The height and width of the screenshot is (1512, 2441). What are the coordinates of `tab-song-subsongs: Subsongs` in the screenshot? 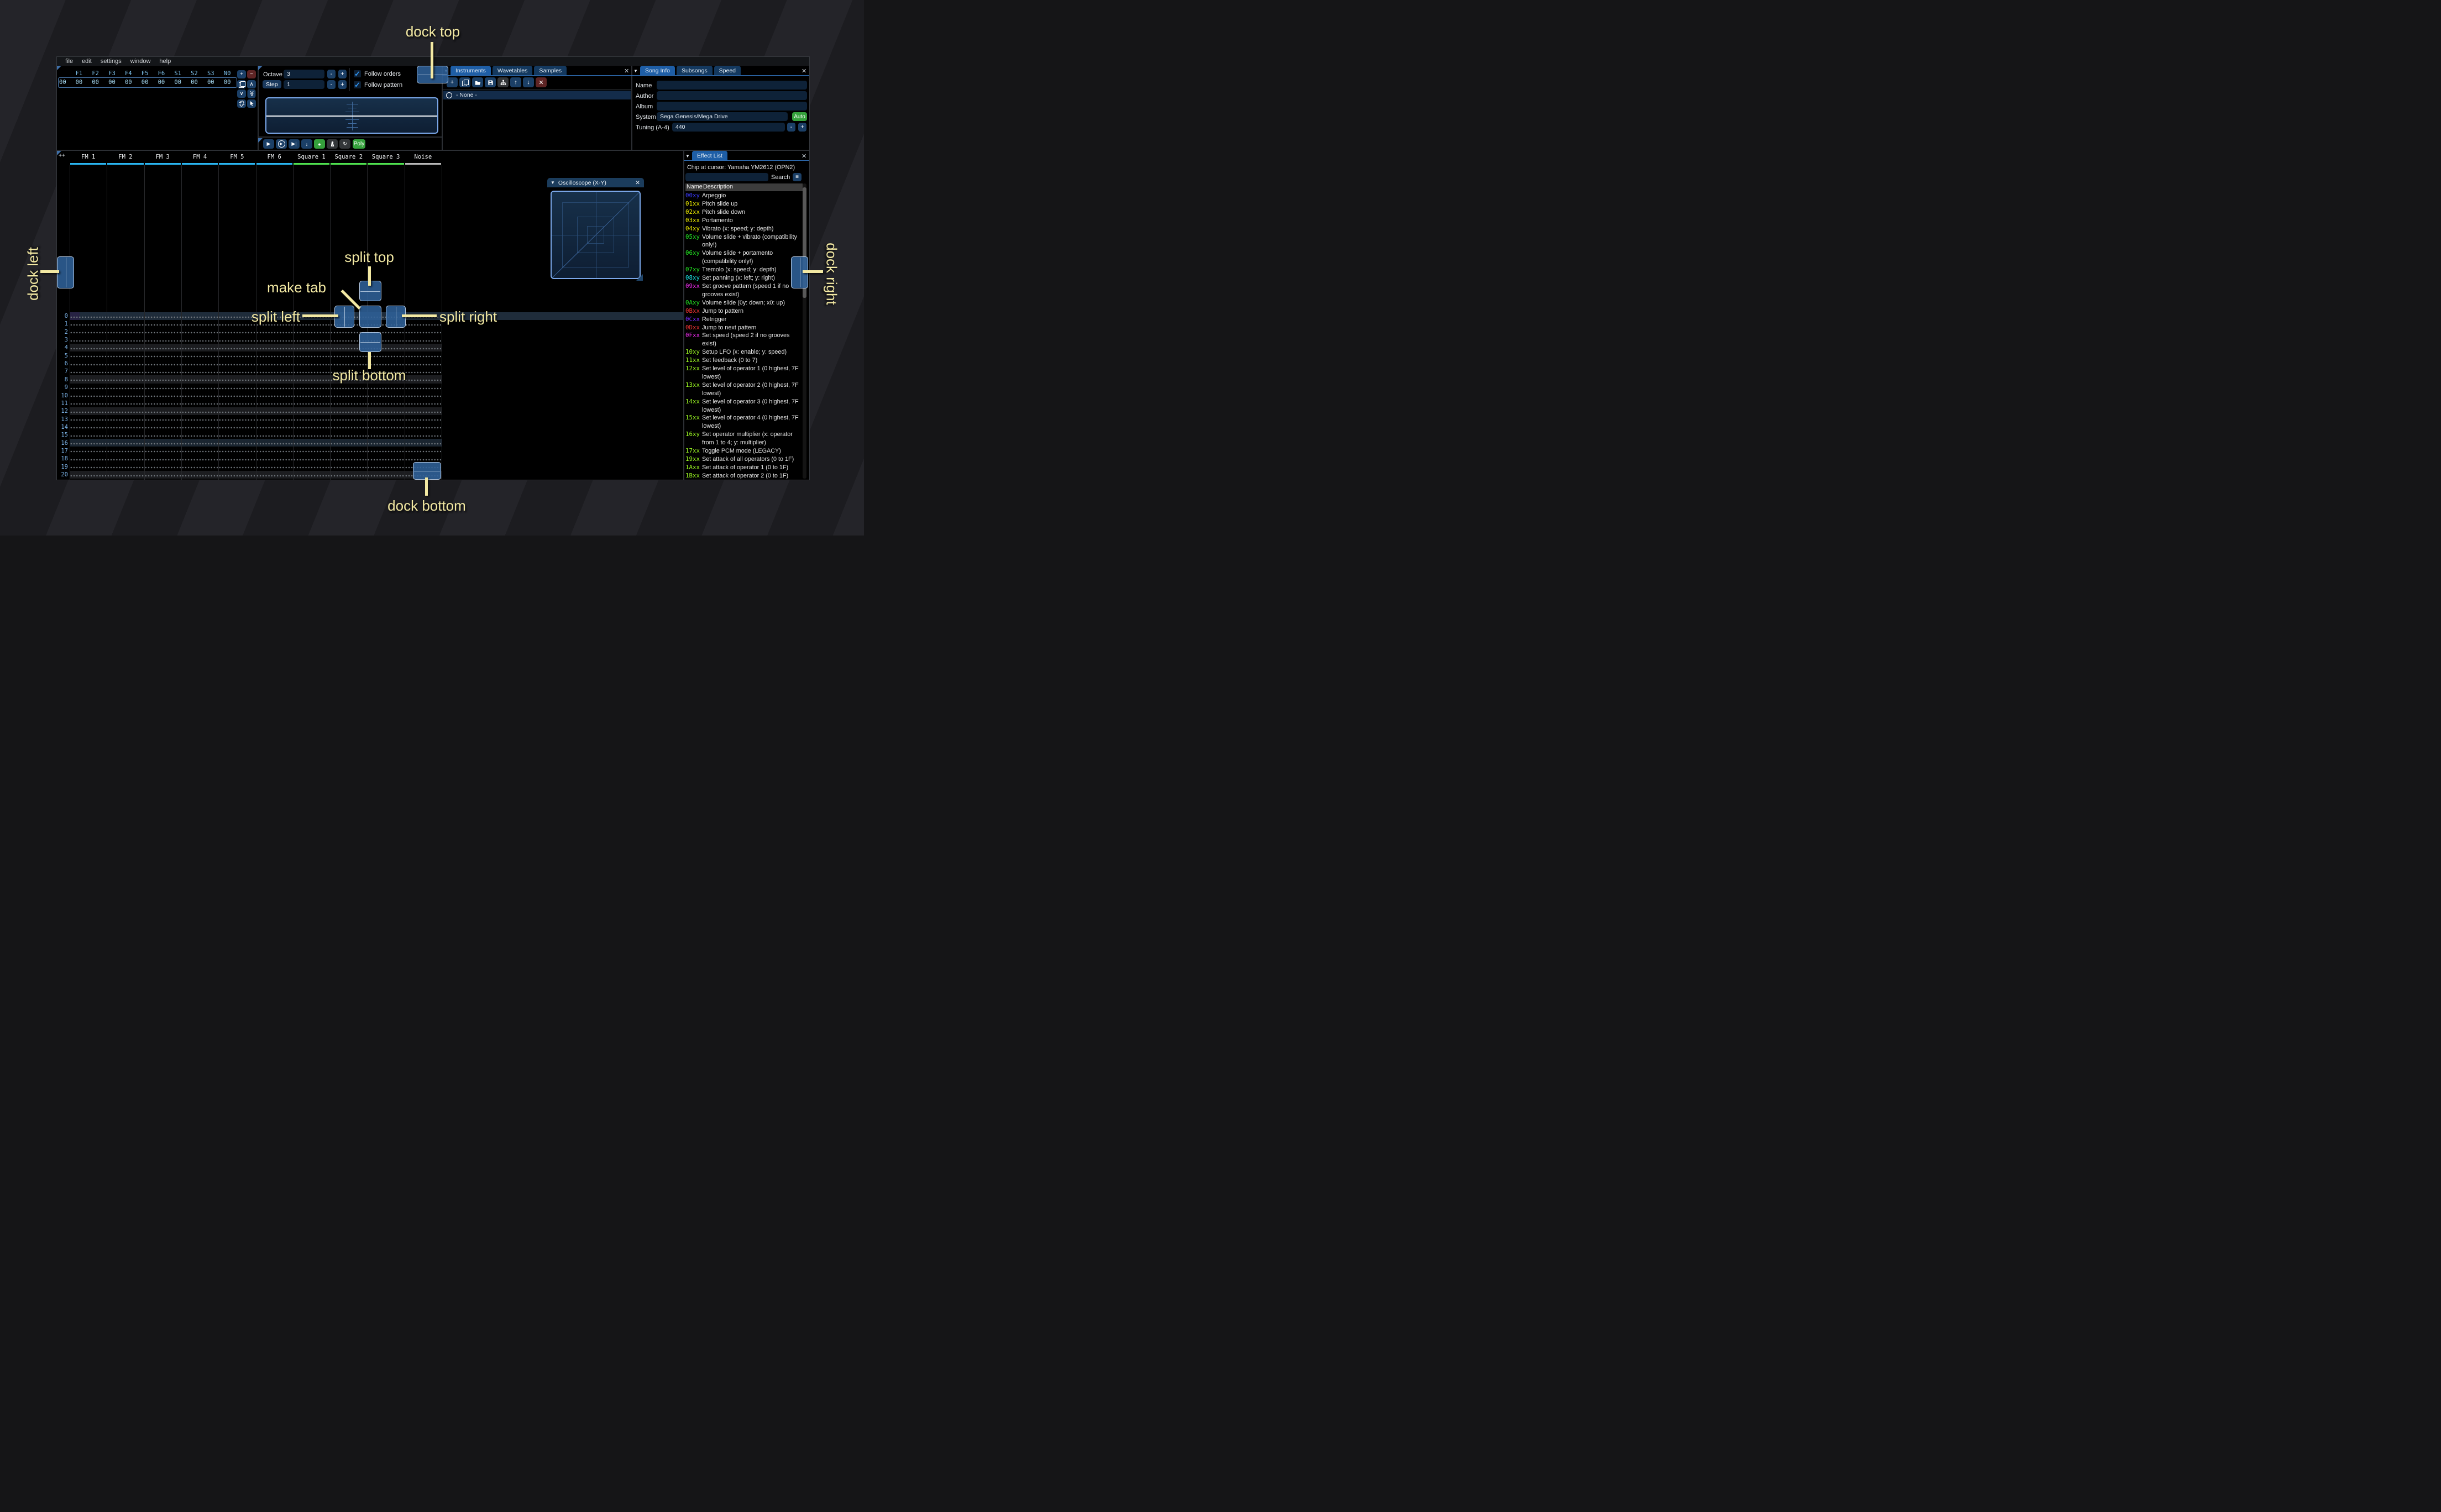 It's located at (694, 70).